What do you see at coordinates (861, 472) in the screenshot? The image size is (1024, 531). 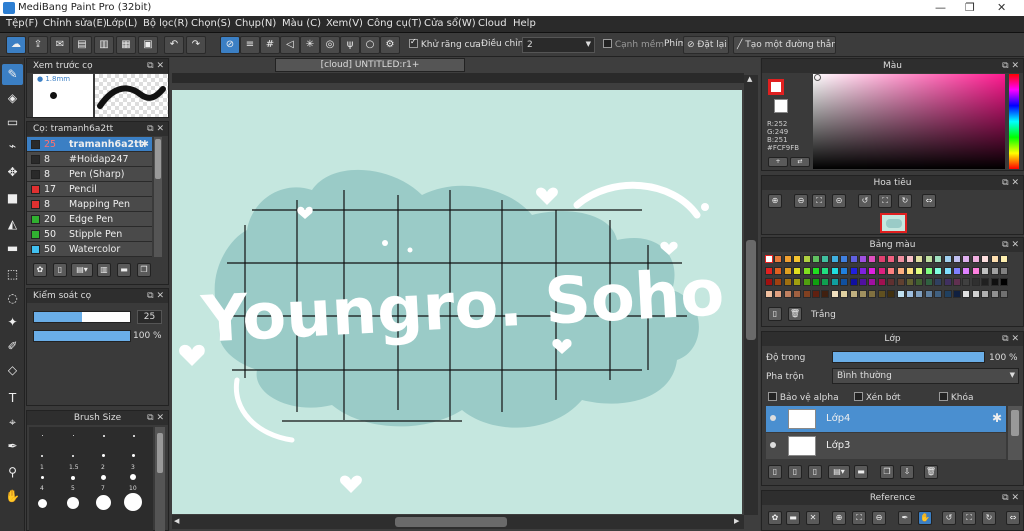 I see `layer-folder-icon: ▬` at bounding box center [861, 472].